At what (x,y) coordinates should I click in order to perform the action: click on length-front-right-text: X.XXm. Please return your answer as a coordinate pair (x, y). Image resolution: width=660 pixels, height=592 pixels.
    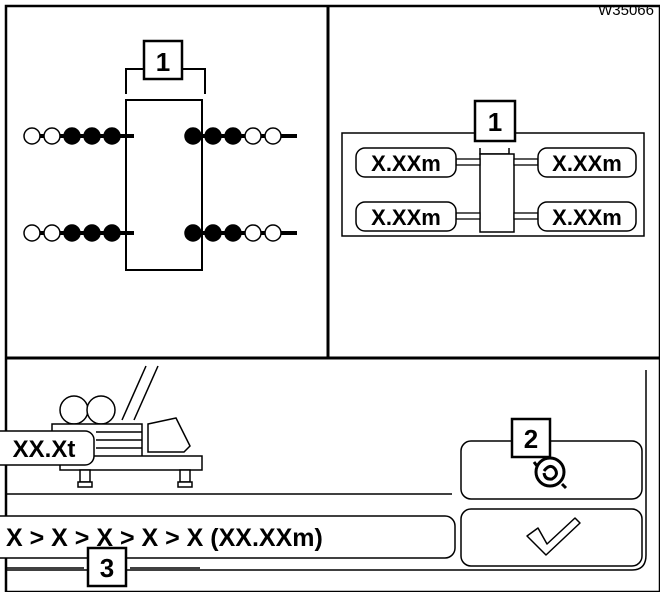
    Looking at the image, I should click on (587, 163).